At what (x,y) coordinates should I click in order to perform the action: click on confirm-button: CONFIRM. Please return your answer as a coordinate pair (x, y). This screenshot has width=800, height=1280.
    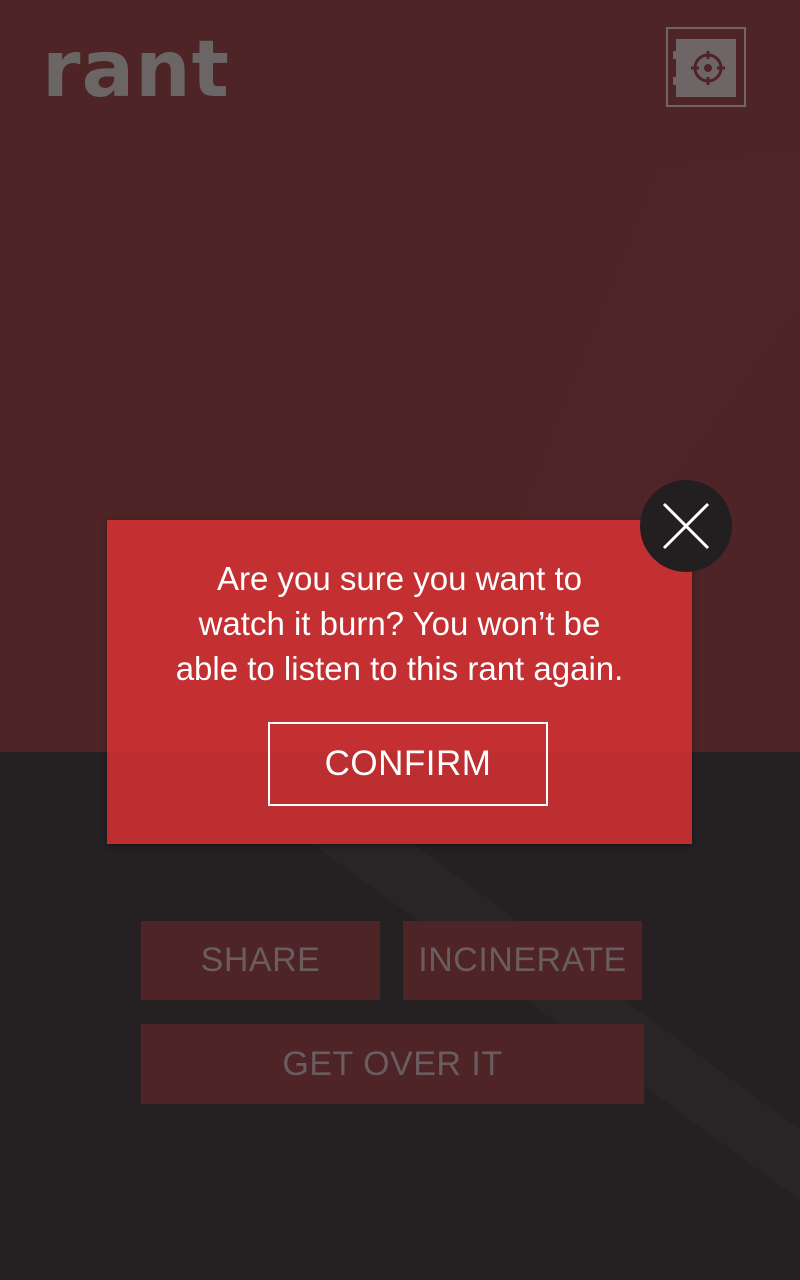
    Looking at the image, I should click on (408, 764).